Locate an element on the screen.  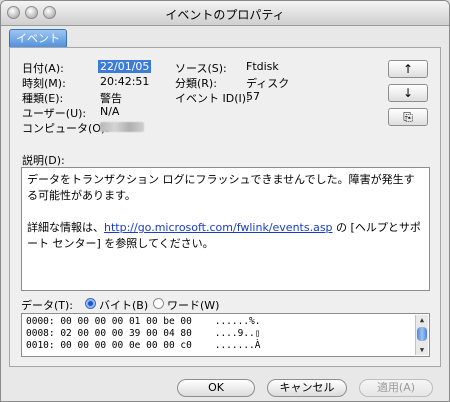
type-label: 種類(E): is located at coordinates (43, 98).